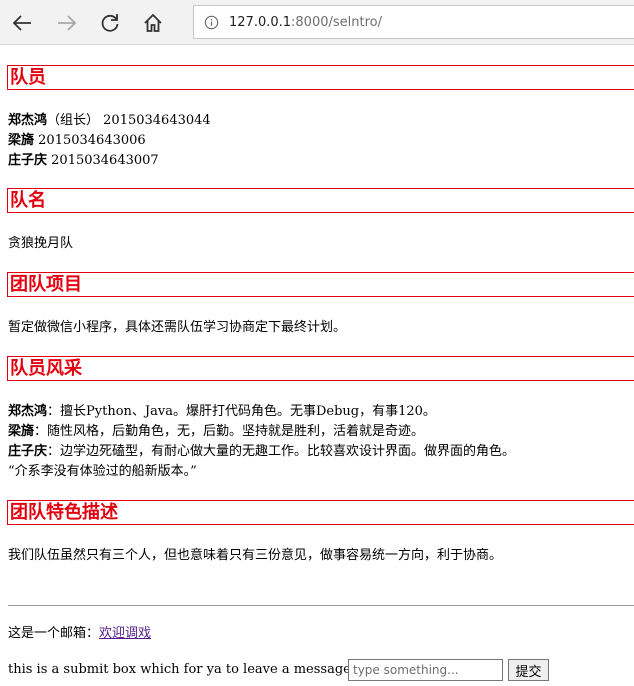 The image size is (634, 686). I want to click on style-row-2: 梁旖：随性风格，后勤角色，无，后勤。坚持就是胜利，活着就是奇迹。, so click(216, 431).